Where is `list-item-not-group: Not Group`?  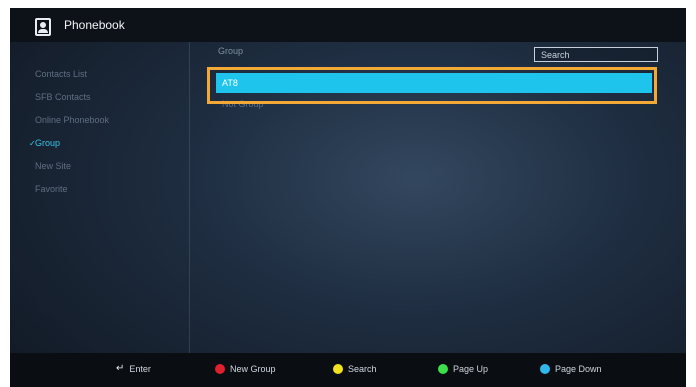 list-item-not-group: Not Group is located at coordinates (434, 104).